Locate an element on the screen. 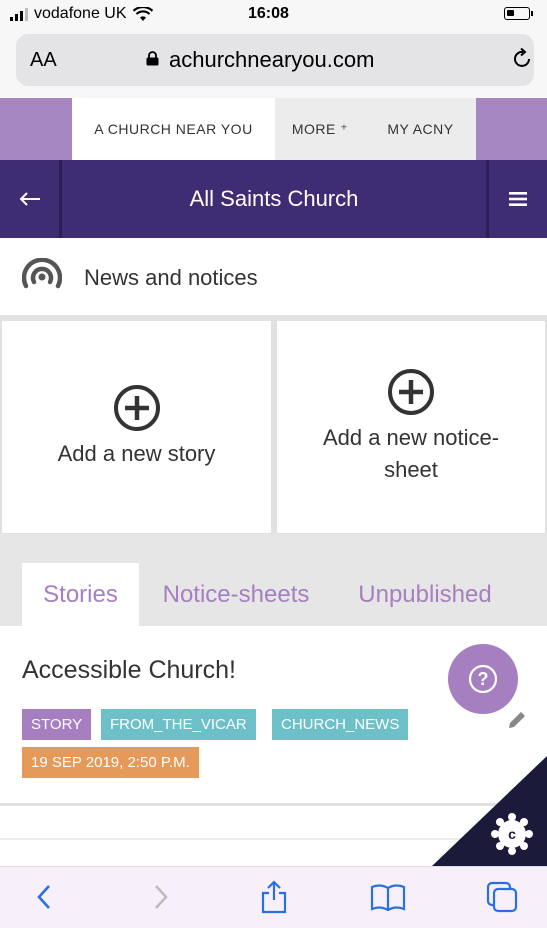 This screenshot has height=928, width=547. nav-a-church-near-you: A CHURCH NEAR YOU is located at coordinates (173, 129).